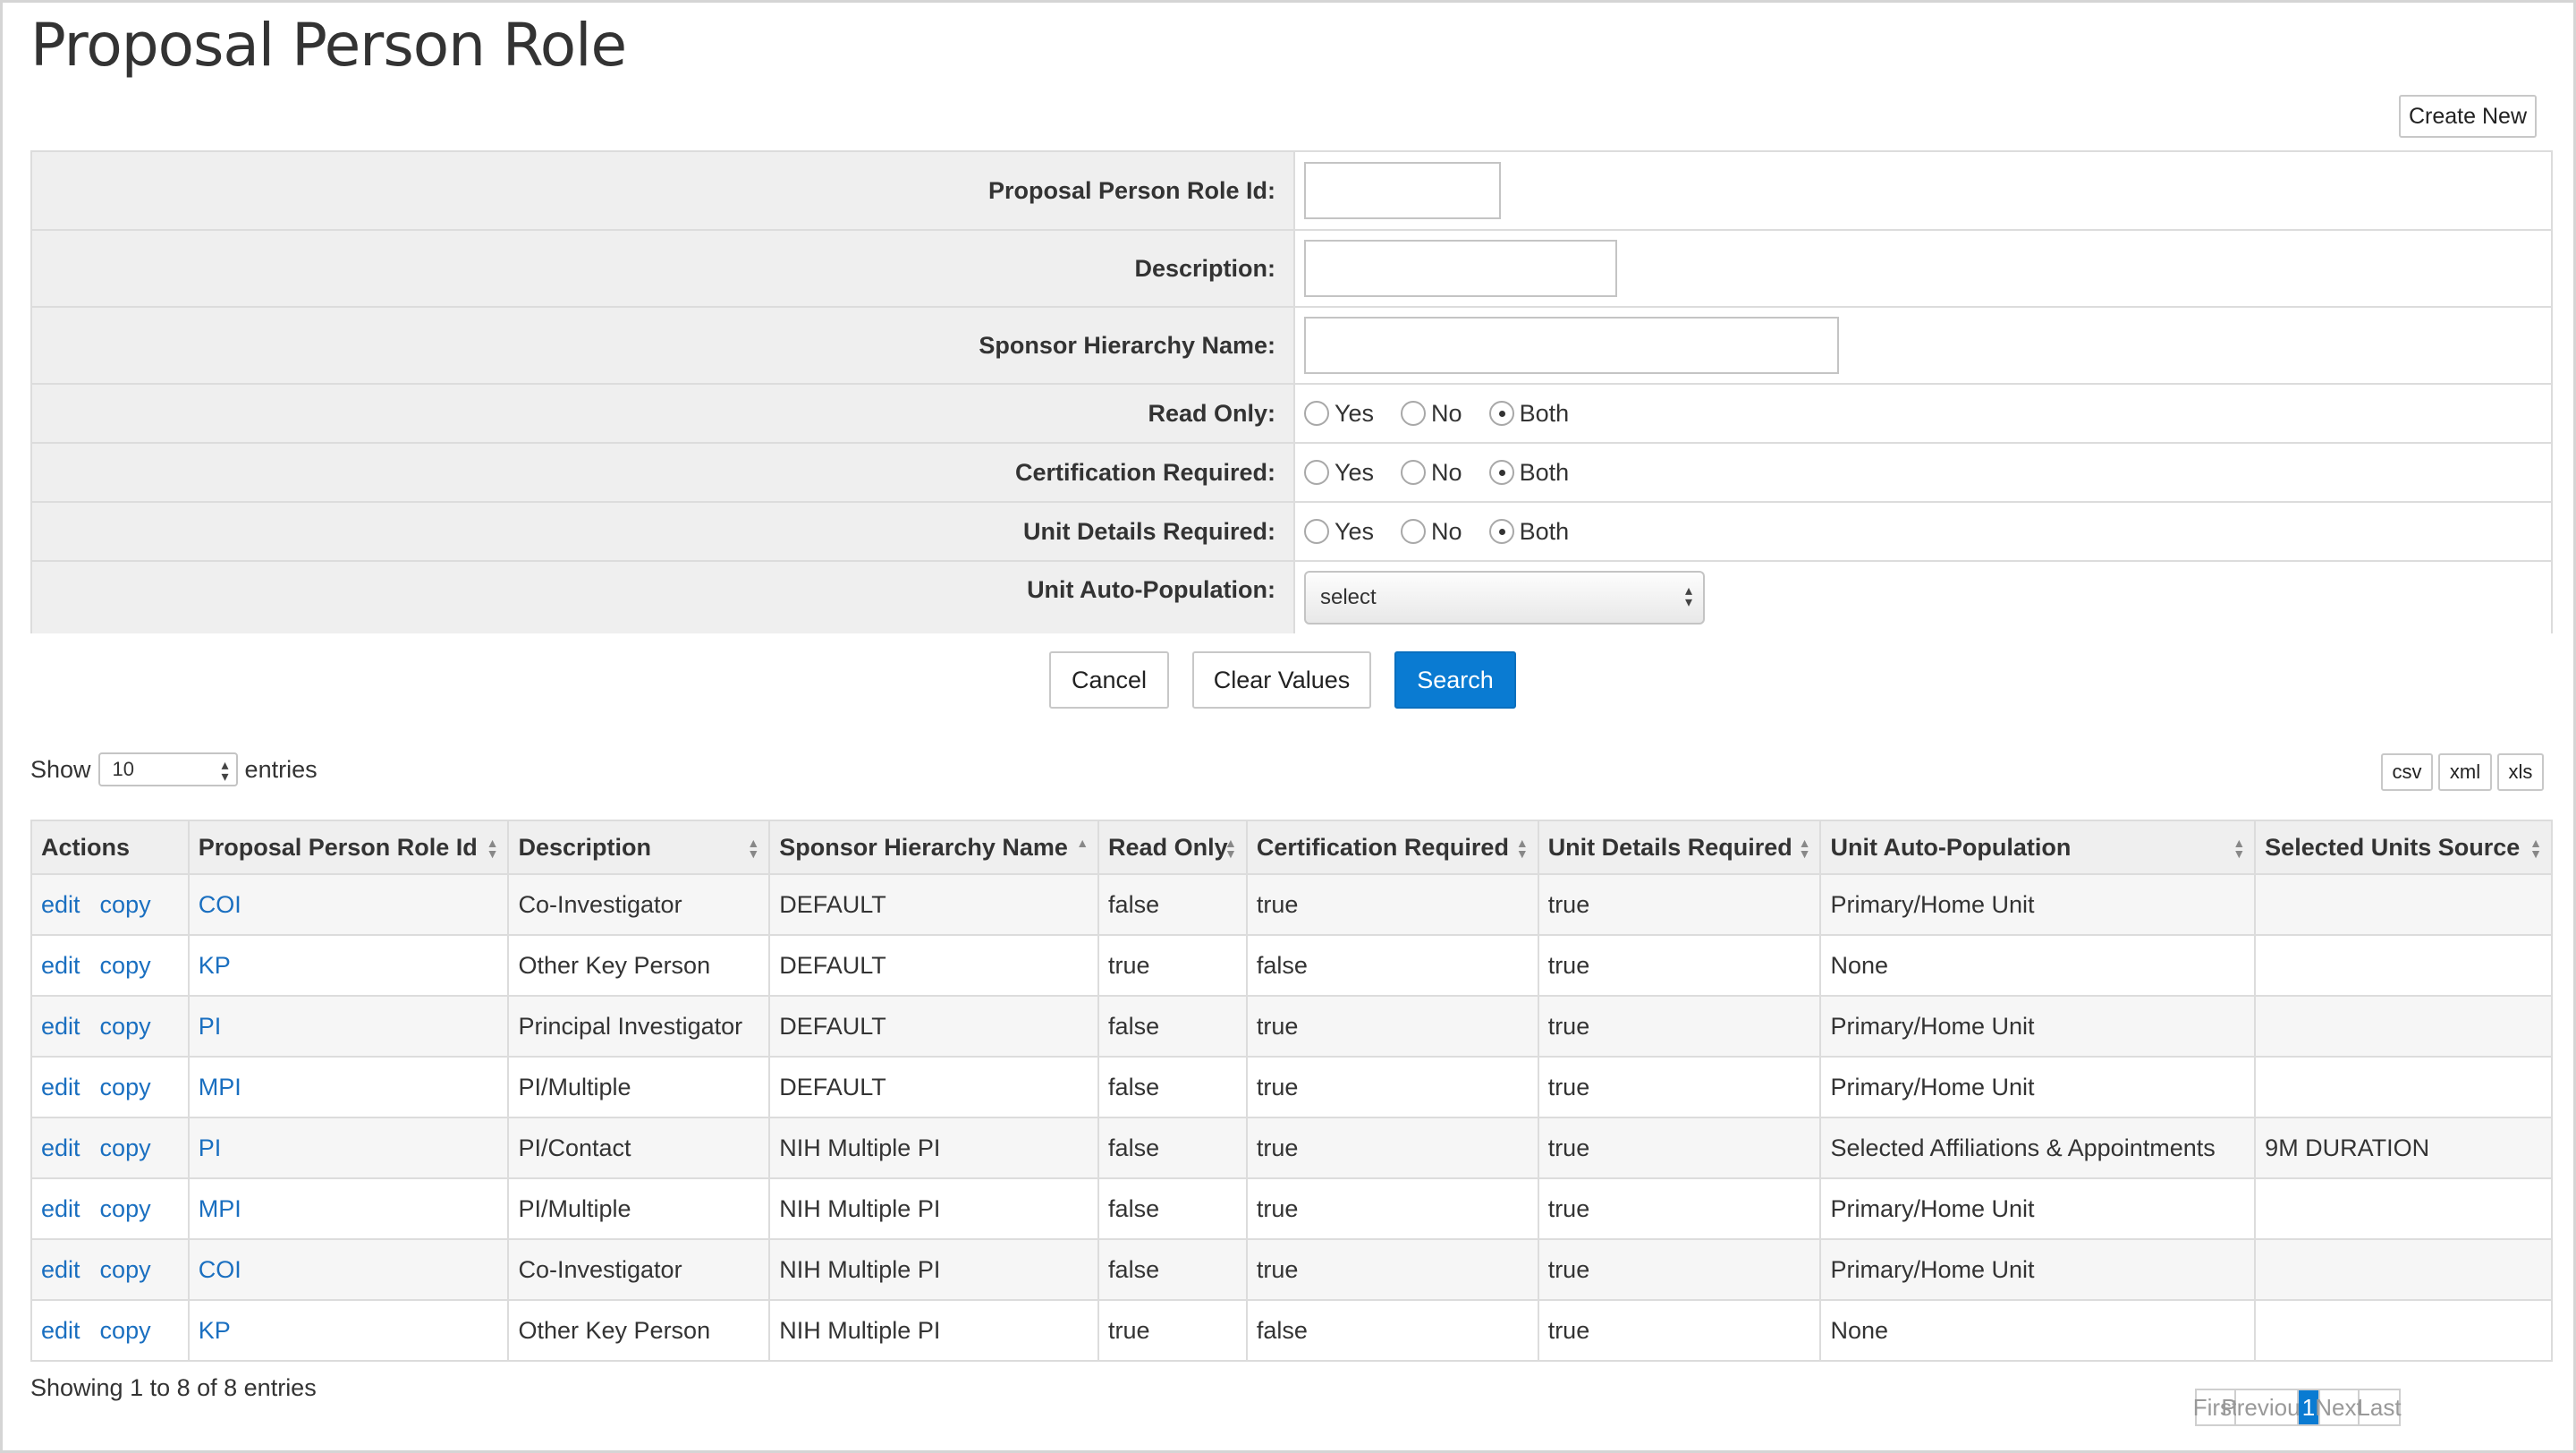 Image resolution: width=2576 pixels, height=1453 pixels. I want to click on pager-next: Next, so click(2339, 1407).